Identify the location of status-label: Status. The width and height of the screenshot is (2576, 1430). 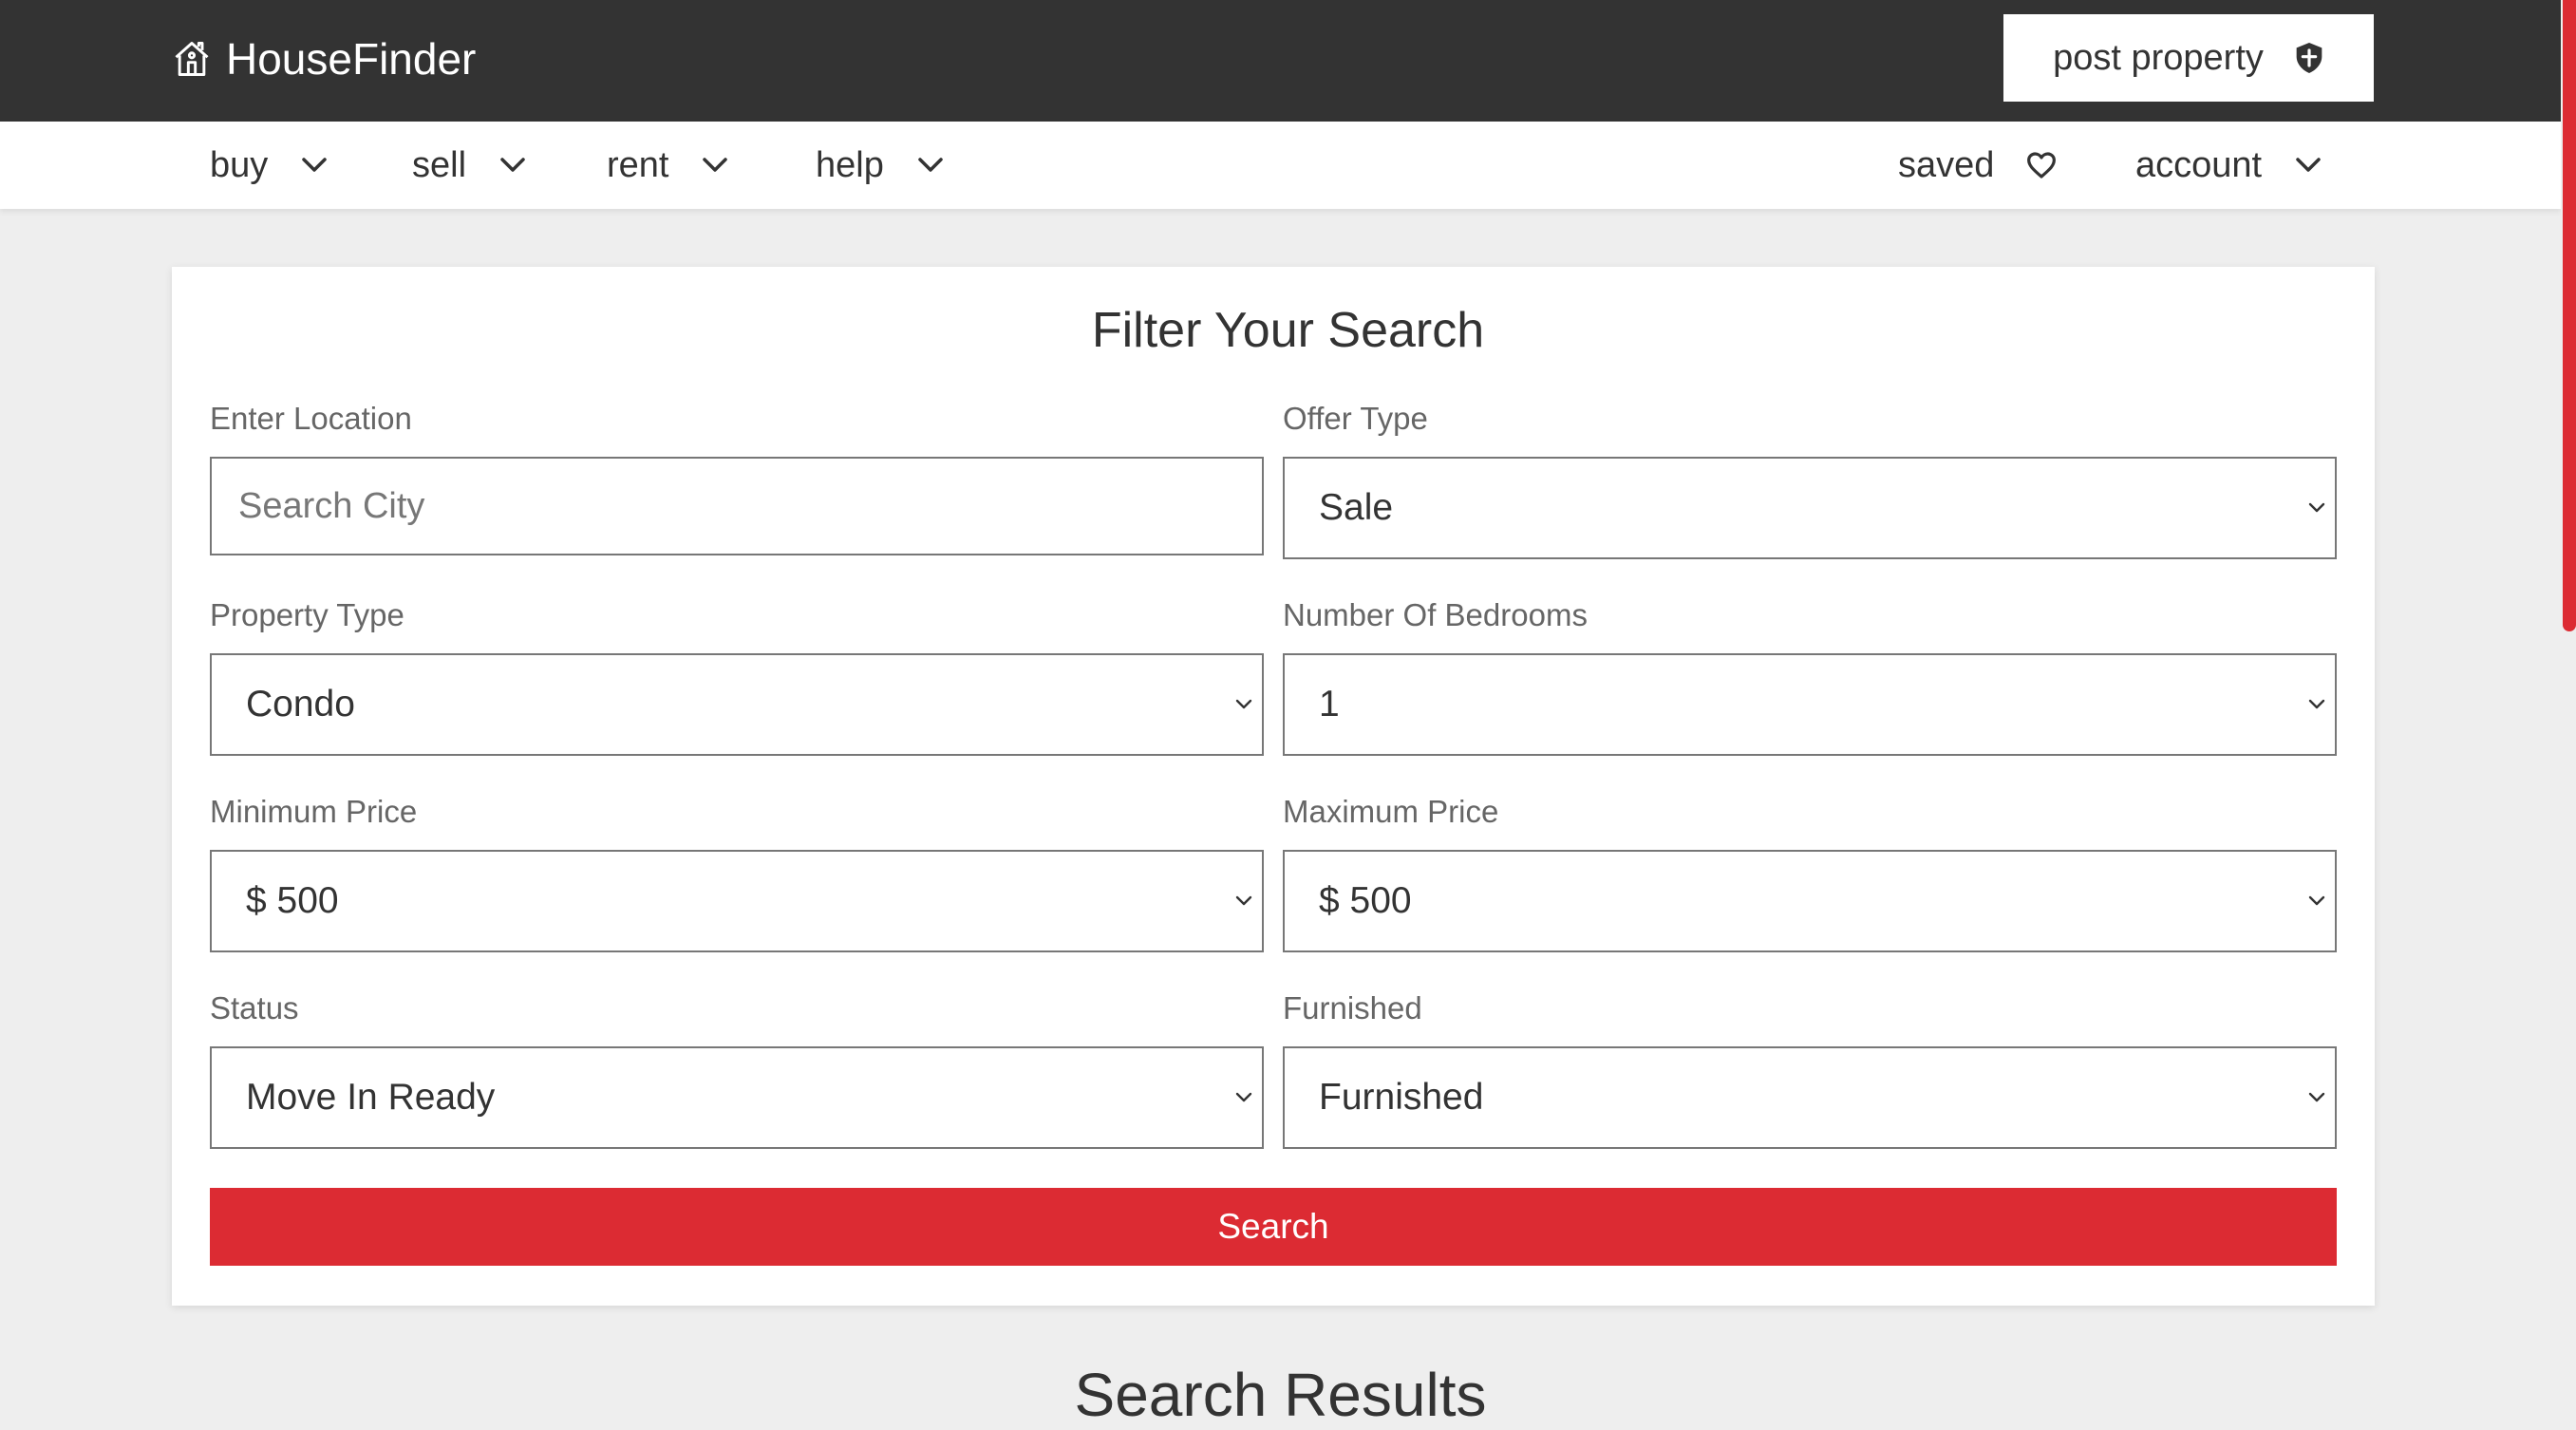
(254, 1007).